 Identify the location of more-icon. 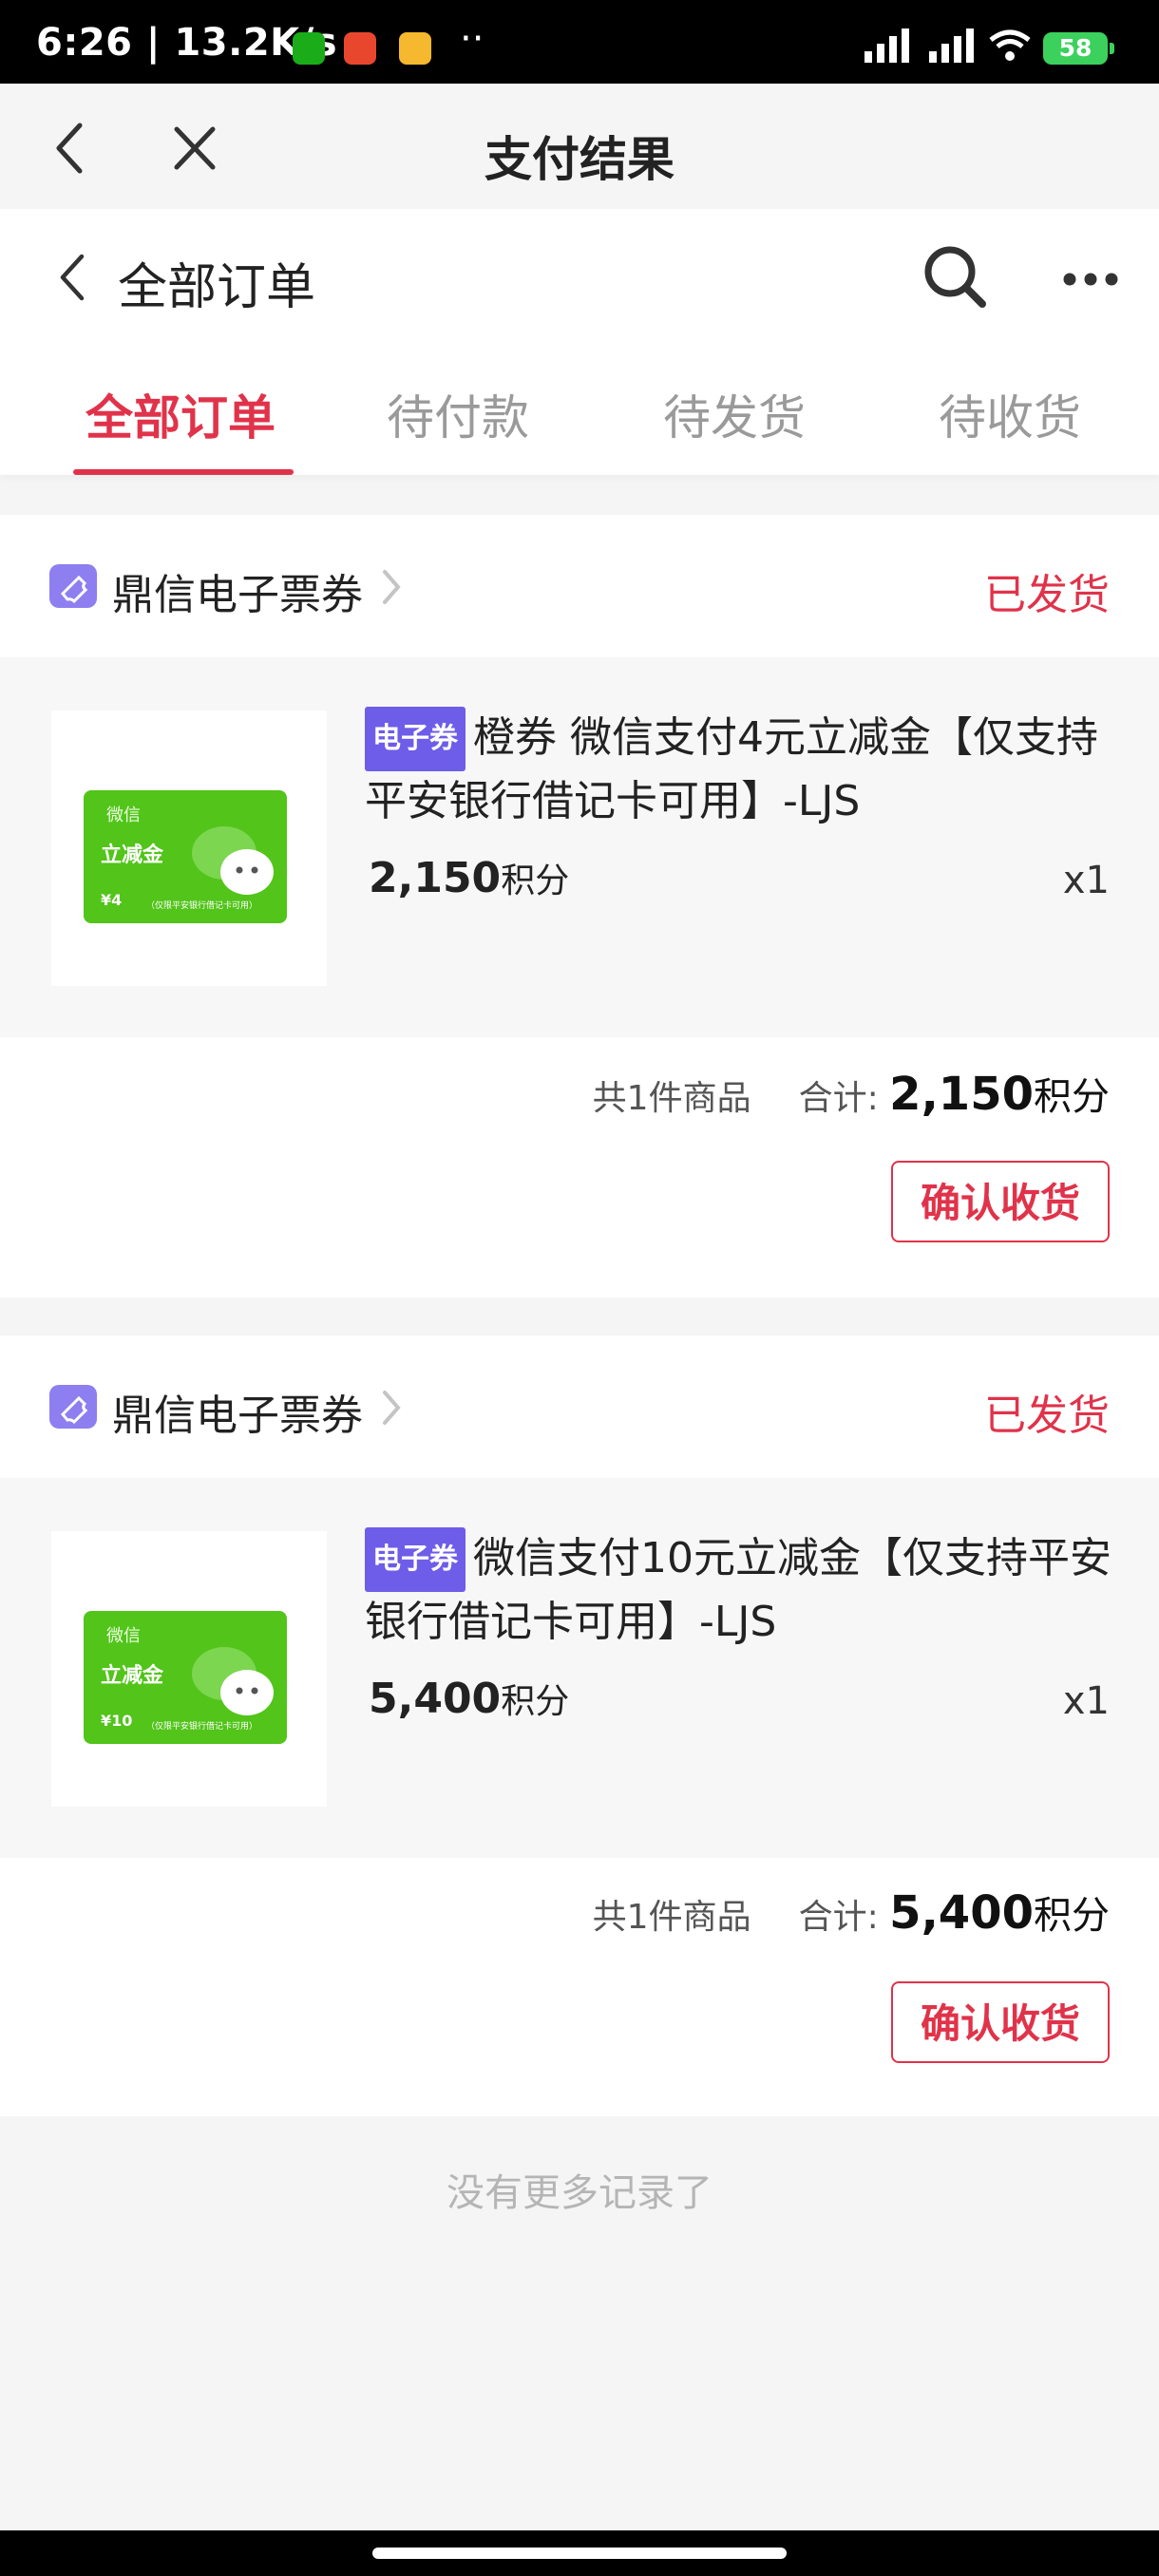
(1090, 279).